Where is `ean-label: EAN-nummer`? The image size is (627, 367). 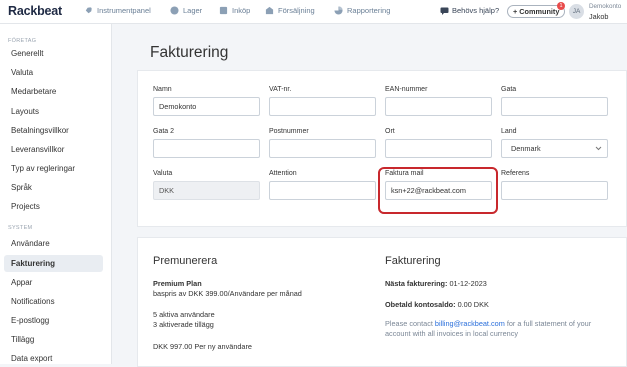 ean-label: EAN-nummer is located at coordinates (406, 89).